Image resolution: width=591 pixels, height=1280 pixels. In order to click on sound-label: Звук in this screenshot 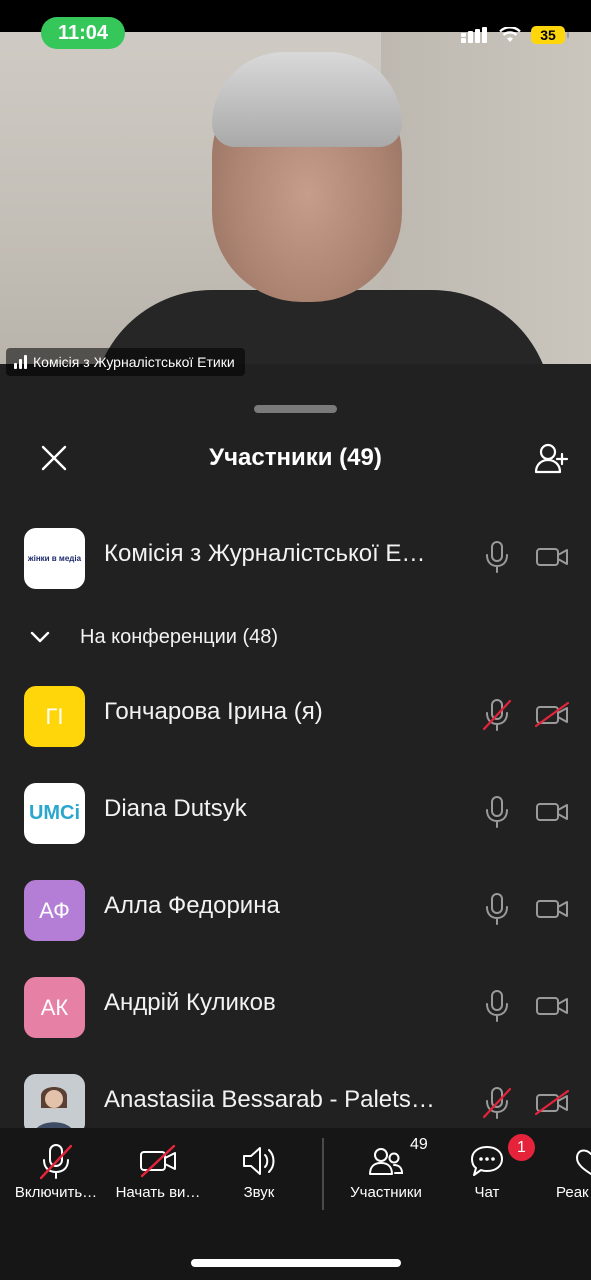, I will do `click(259, 1192)`.